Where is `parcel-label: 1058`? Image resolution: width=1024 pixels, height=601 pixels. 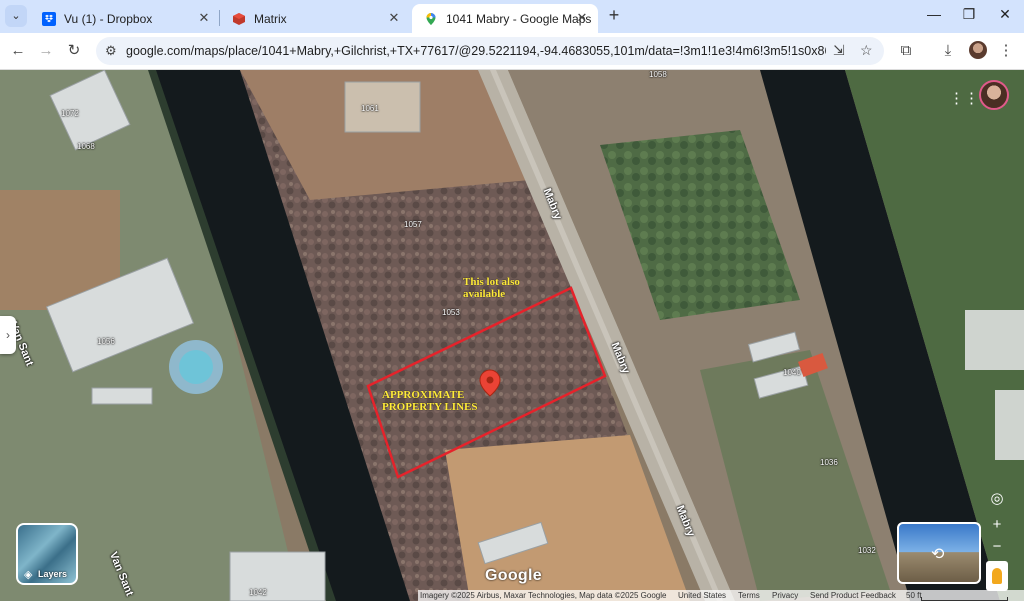 parcel-label: 1058 is located at coordinates (658, 74).